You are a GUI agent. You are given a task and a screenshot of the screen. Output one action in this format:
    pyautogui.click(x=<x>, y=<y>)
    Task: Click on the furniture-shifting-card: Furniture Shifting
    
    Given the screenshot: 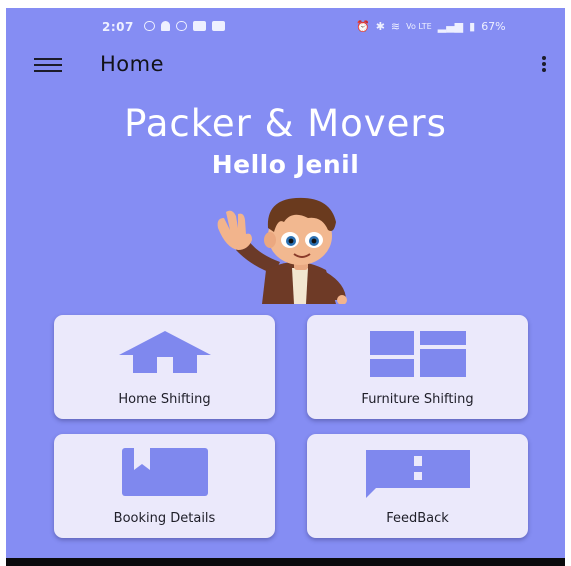 What is the action you would take?
    pyautogui.click(x=417, y=367)
    